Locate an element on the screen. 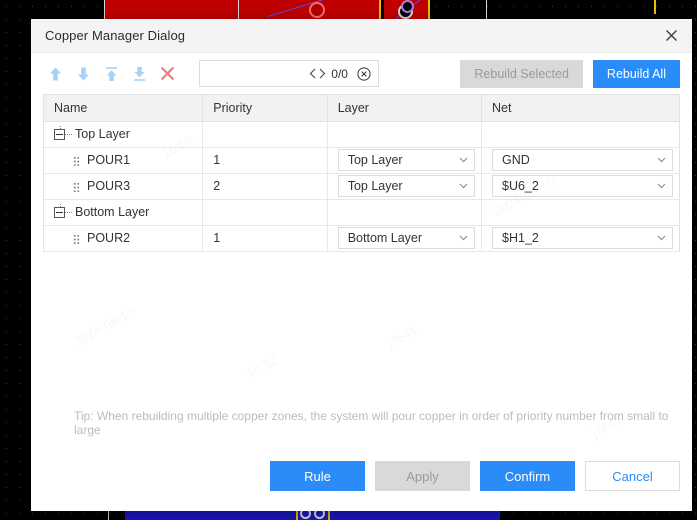 The image size is (697, 520). column-header-name: Name is located at coordinates (124, 108).